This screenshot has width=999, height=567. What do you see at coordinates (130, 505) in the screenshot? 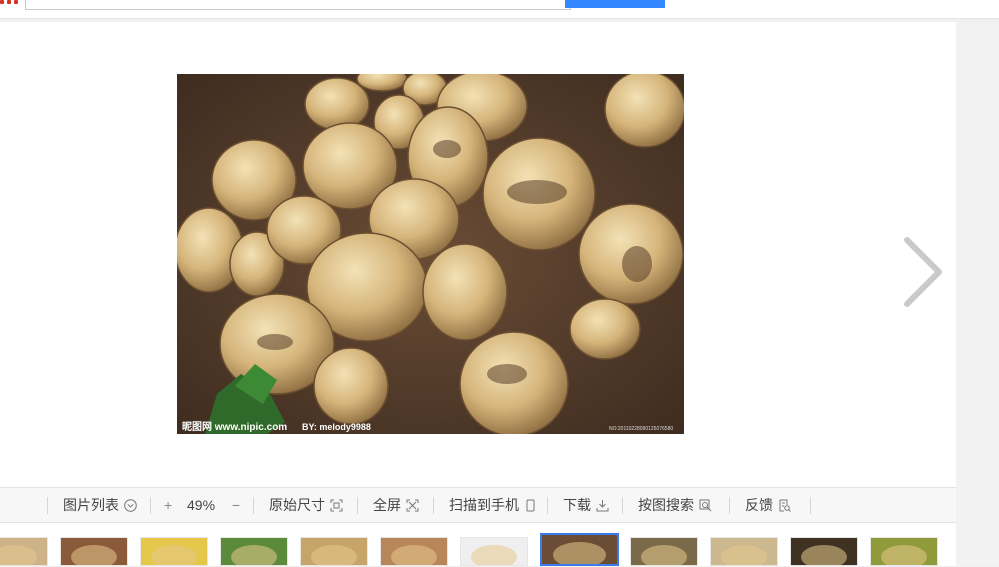
I see `chevron-down-circle-icon` at bounding box center [130, 505].